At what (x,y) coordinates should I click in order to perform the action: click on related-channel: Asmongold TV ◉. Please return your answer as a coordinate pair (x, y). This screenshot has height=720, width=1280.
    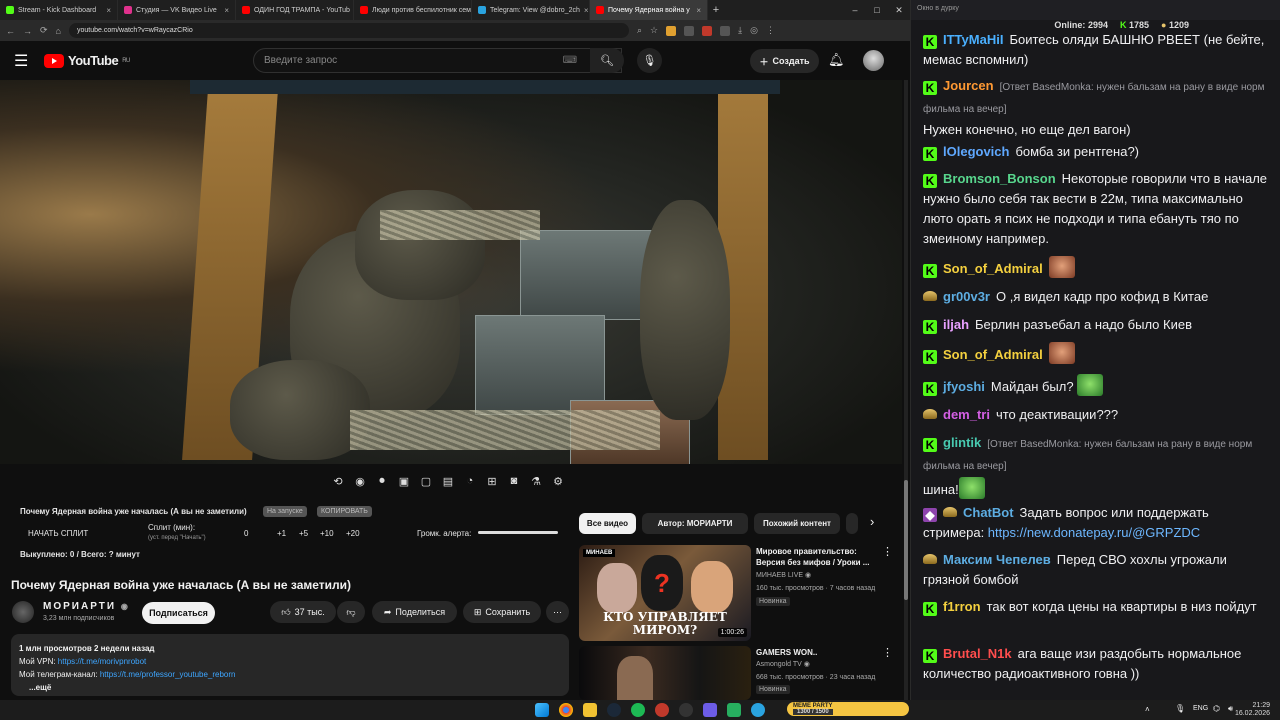
    Looking at the image, I should click on (783, 665).